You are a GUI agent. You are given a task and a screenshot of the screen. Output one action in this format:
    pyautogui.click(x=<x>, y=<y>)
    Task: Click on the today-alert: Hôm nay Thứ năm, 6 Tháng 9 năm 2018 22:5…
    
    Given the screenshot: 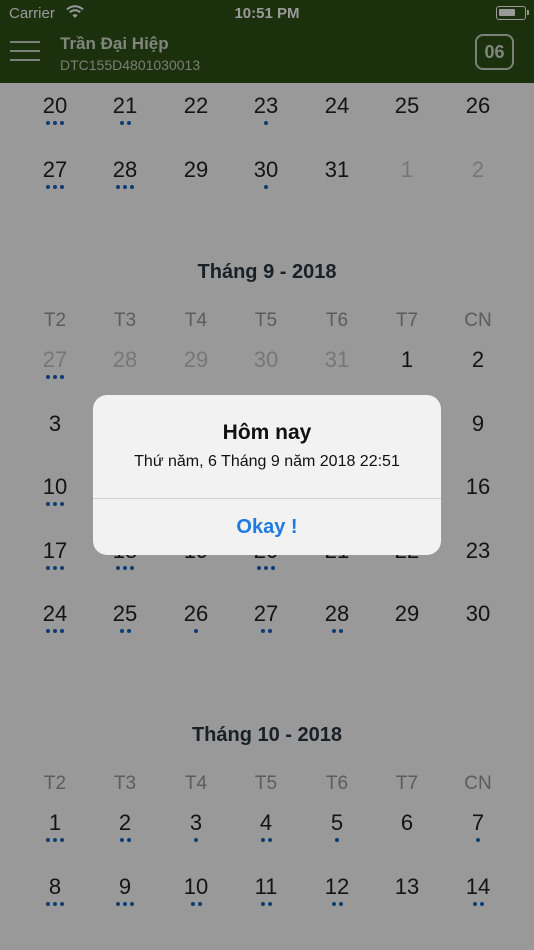 What is the action you would take?
    pyautogui.click(x=267, y=475)
    